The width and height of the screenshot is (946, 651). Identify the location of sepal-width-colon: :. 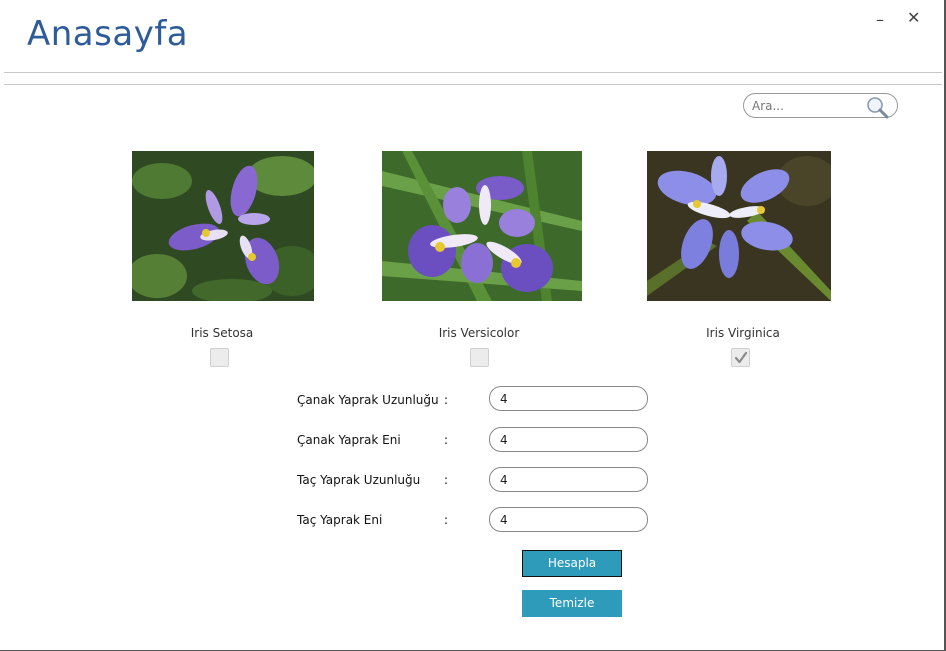
(446, 440).